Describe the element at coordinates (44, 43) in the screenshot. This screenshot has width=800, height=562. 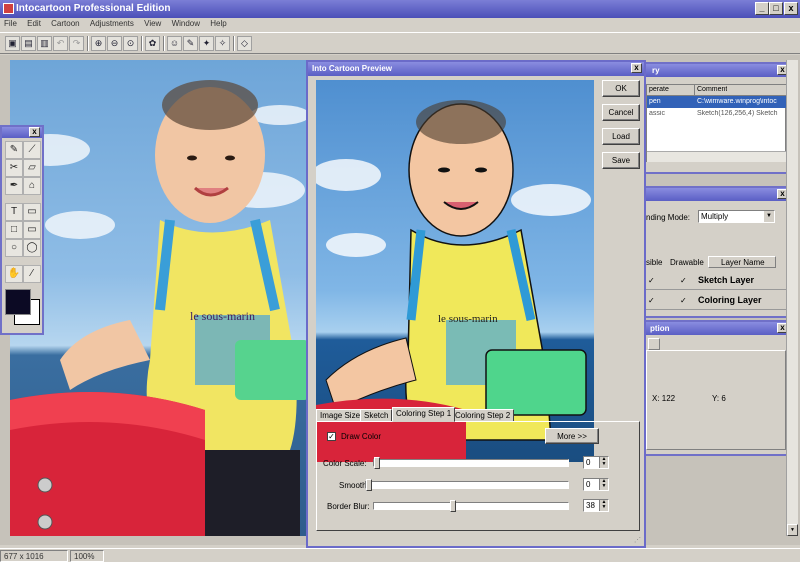
I see `save-as-icon: ▥` at that location.